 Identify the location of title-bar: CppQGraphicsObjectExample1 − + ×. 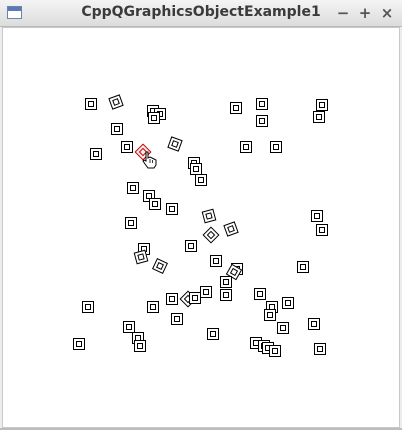
(201, 13).